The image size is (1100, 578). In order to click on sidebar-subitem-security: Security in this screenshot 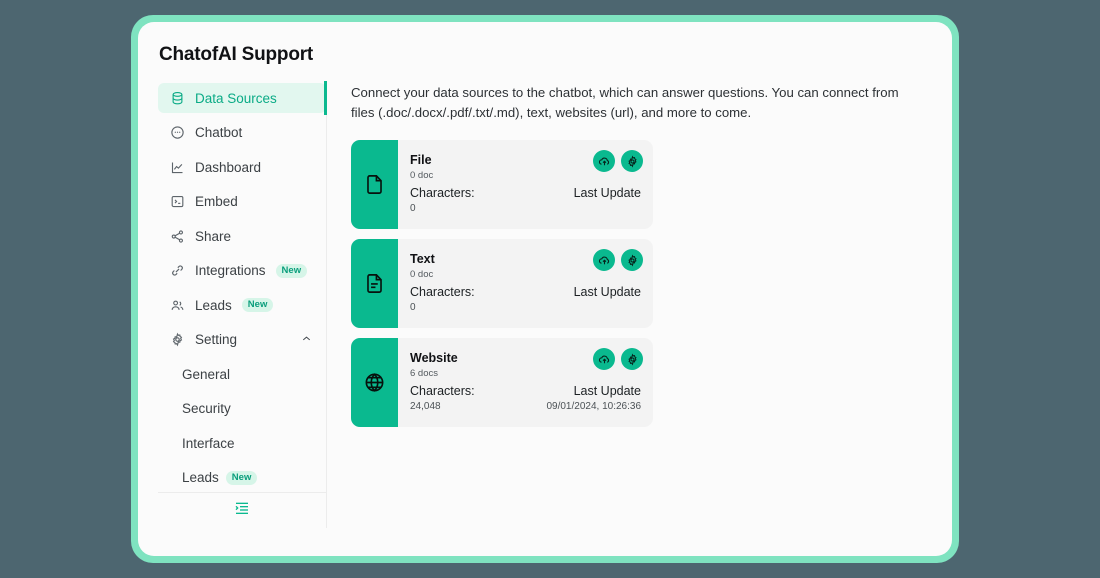, I will do `click(242, 409)`.